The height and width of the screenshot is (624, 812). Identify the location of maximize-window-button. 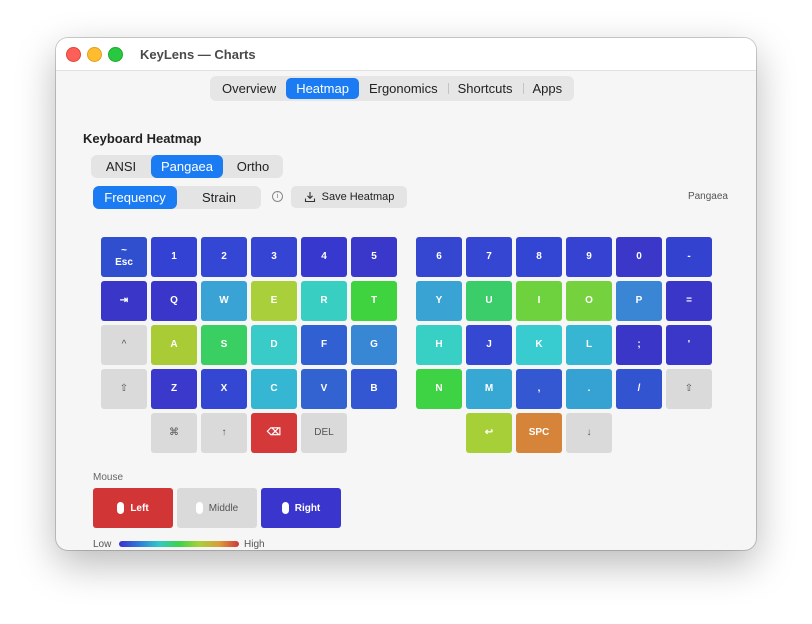
(115, 54).